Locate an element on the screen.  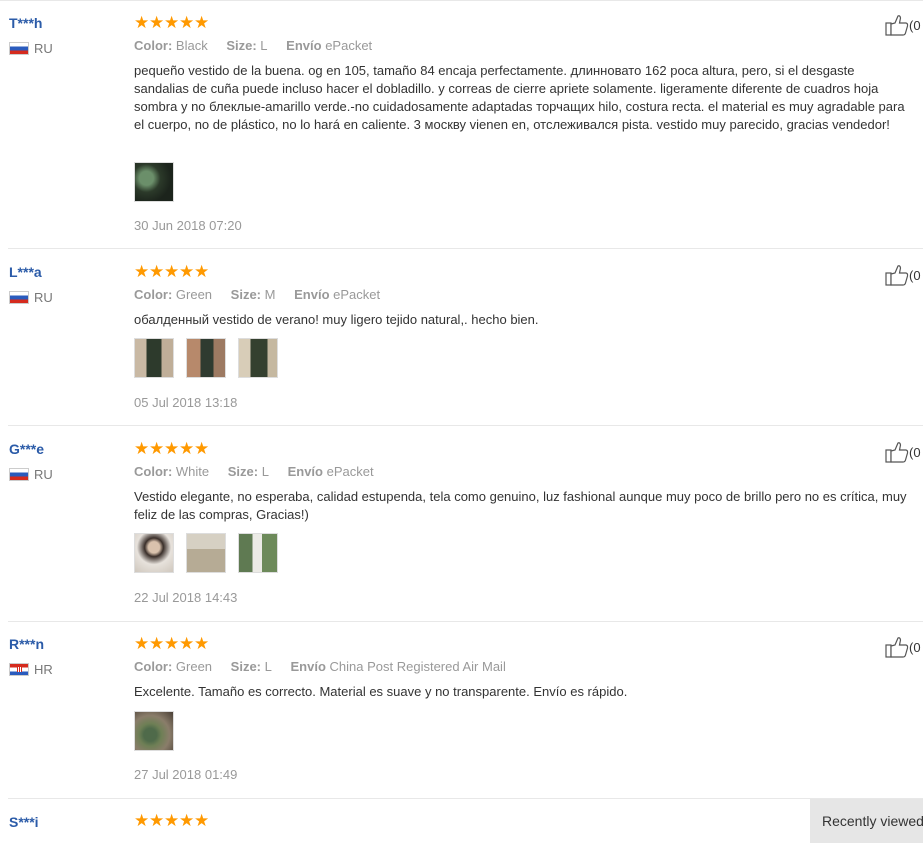
top-divider is located at coordinates (461, 0).